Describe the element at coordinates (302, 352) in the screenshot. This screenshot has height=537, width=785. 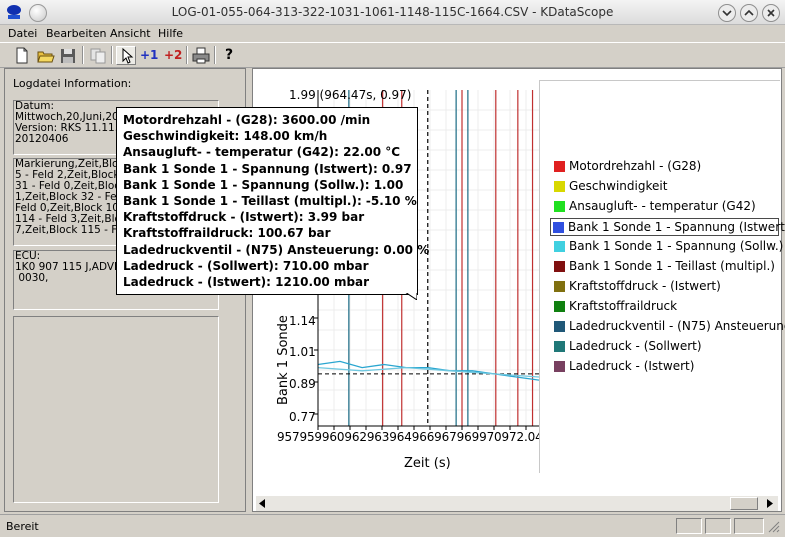
I see `y-tick-label: 1.01` at that location.